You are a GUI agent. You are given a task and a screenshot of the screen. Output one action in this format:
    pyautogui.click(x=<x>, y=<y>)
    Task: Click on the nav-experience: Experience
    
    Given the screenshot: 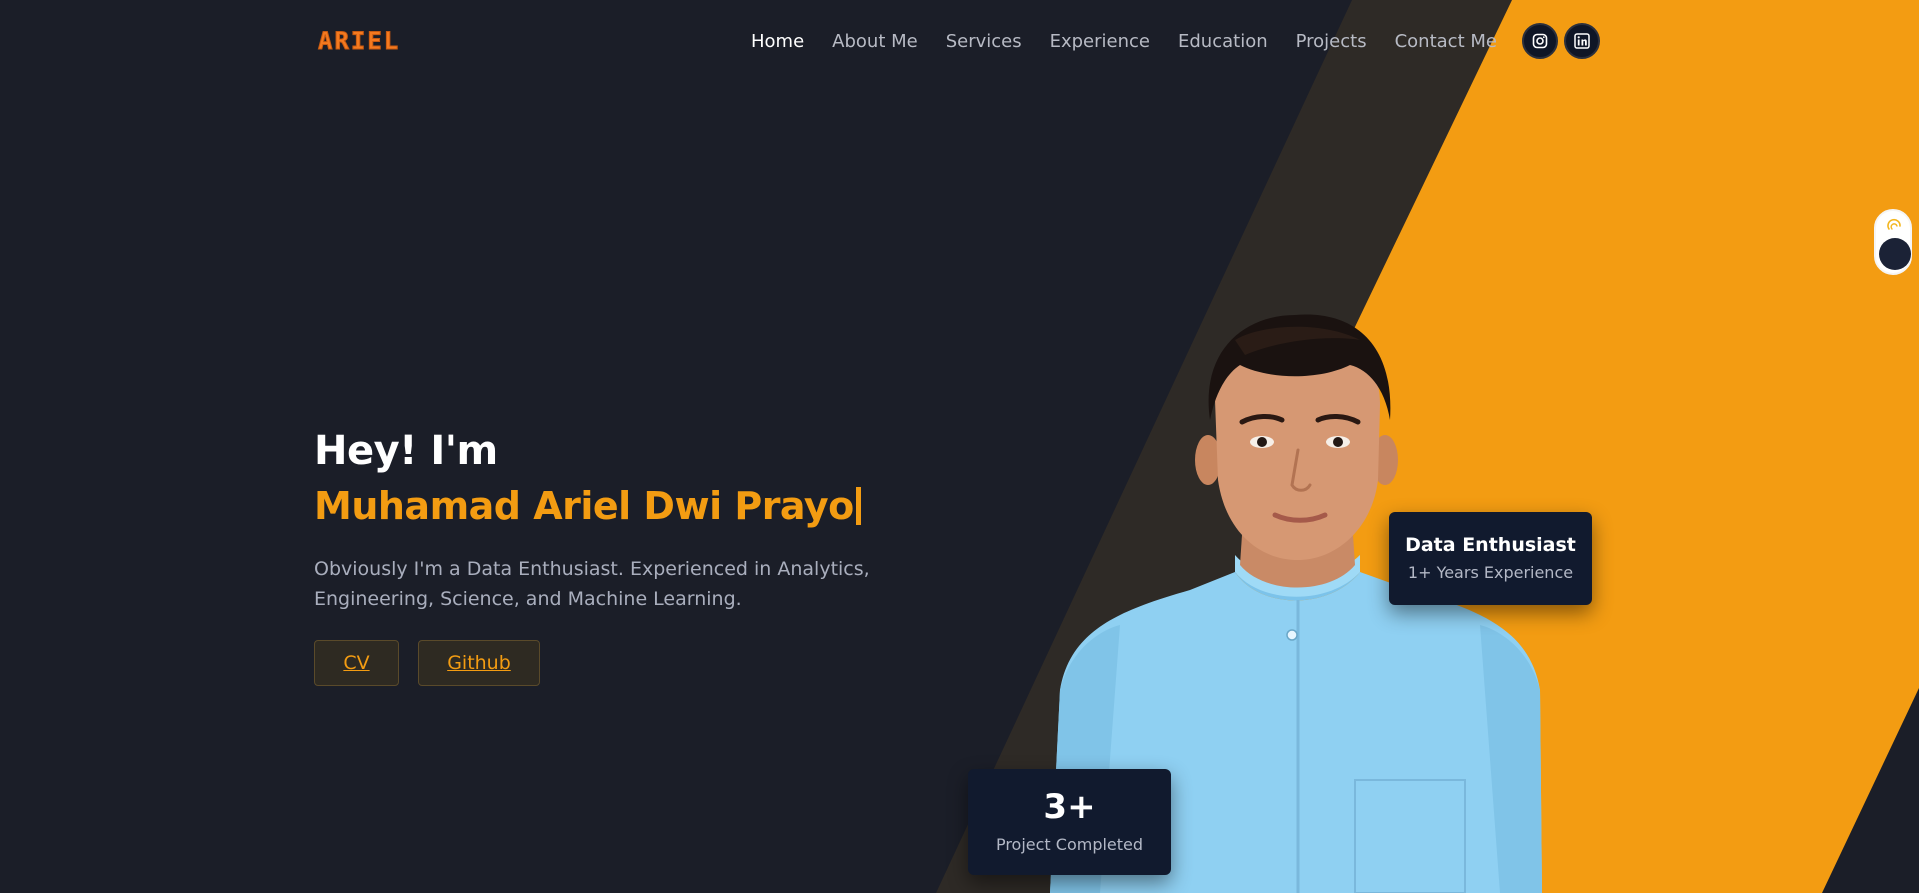 What is the action you would take?
    pyautogui.click(x=1100, y=42)
    